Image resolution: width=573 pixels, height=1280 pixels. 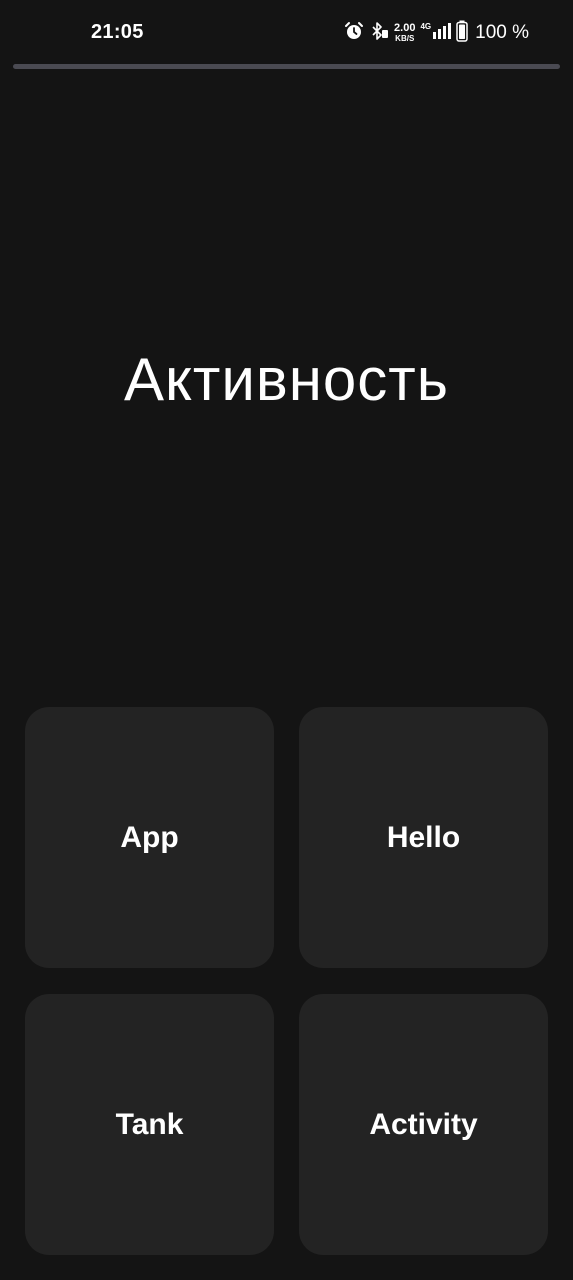 I want to click on tile-app-button: App, so click(x=149, y=837).